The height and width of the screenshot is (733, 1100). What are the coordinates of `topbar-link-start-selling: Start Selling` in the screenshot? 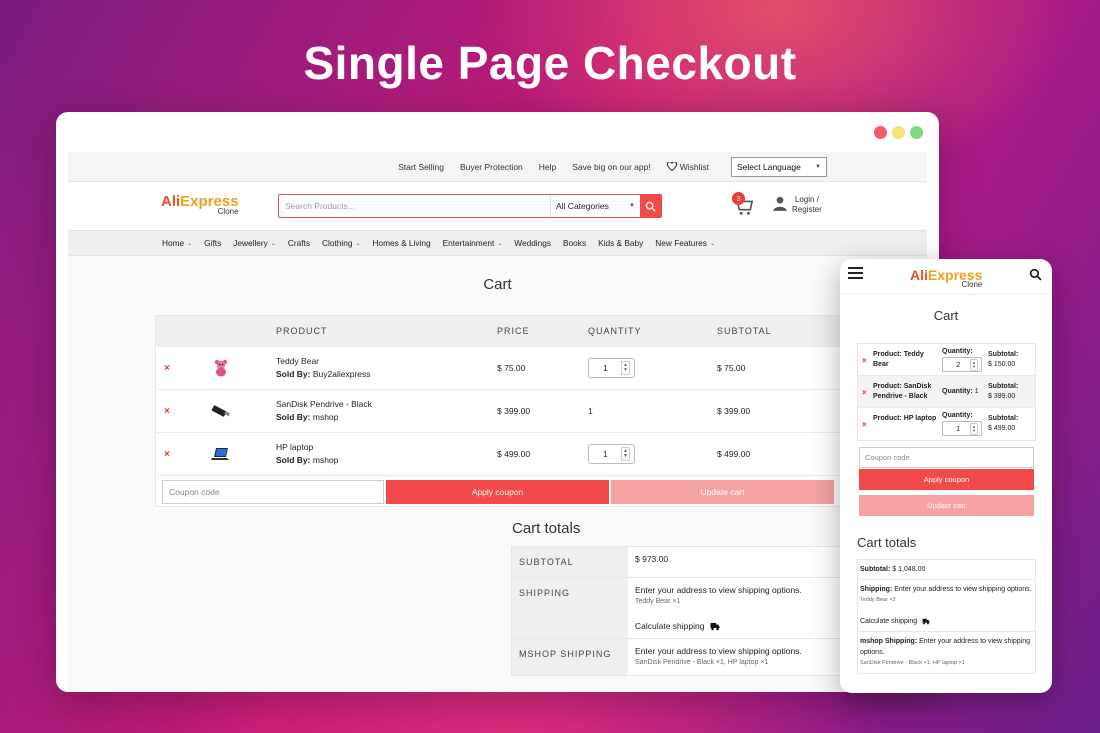 It's located at (421, 167).